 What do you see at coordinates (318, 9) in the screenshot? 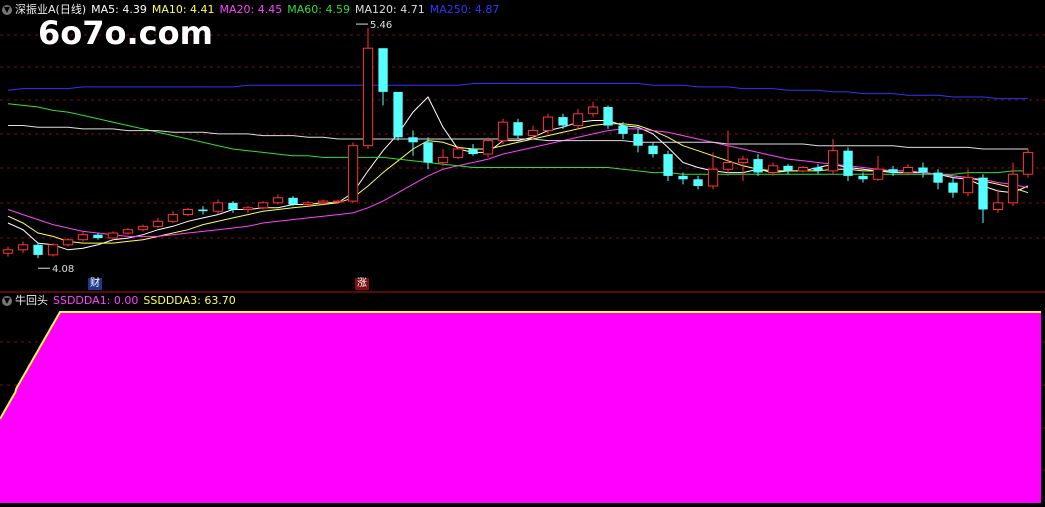
I see `legend-item-3: MA60: 4.59` at bounding box center [318, 9].